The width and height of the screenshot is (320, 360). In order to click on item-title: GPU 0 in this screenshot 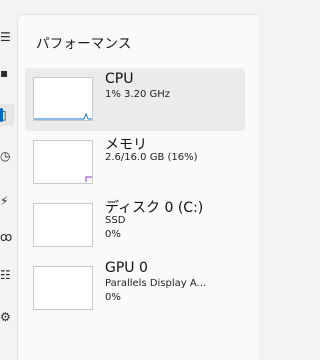, I will do `click(126, 268)`.